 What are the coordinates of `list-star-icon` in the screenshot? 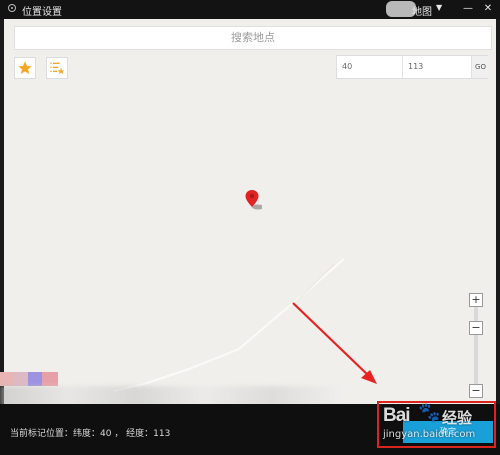 It's located at (57, 68).